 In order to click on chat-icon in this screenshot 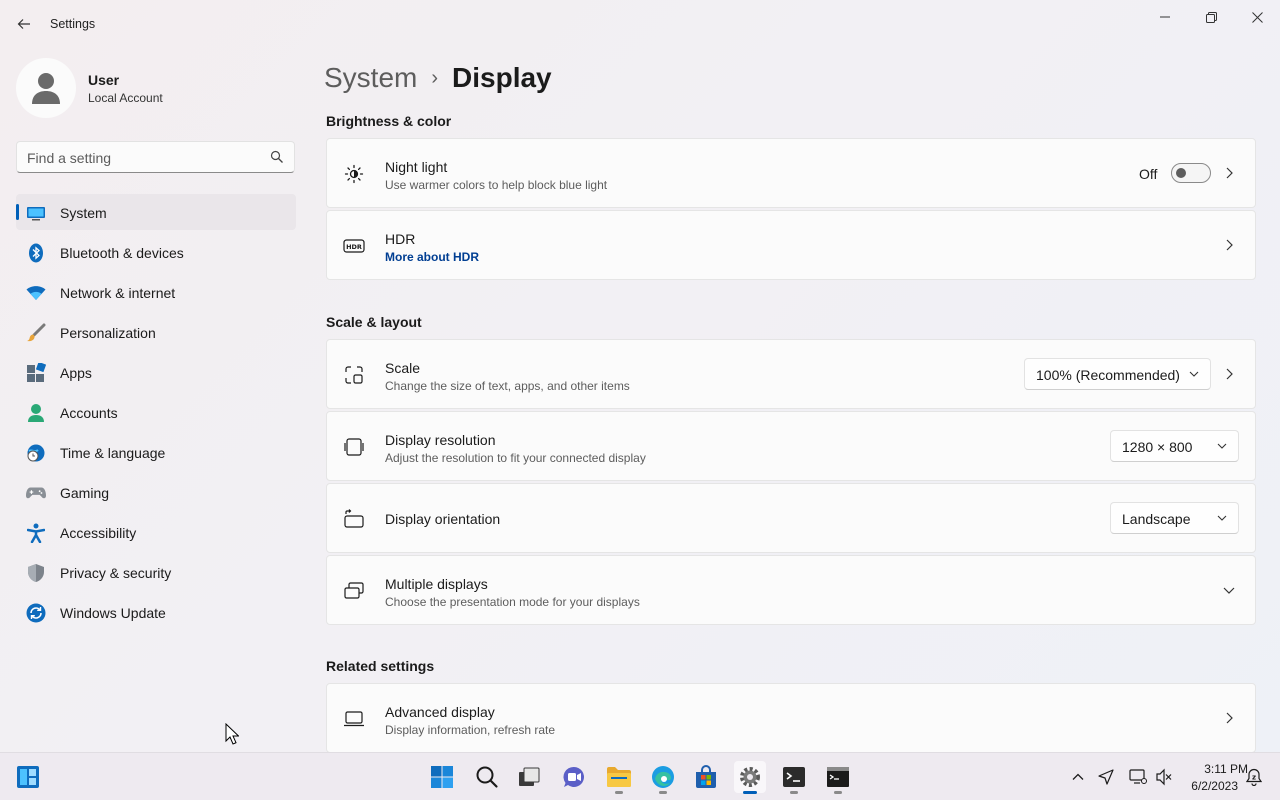, I will do `click(573, 776)`.